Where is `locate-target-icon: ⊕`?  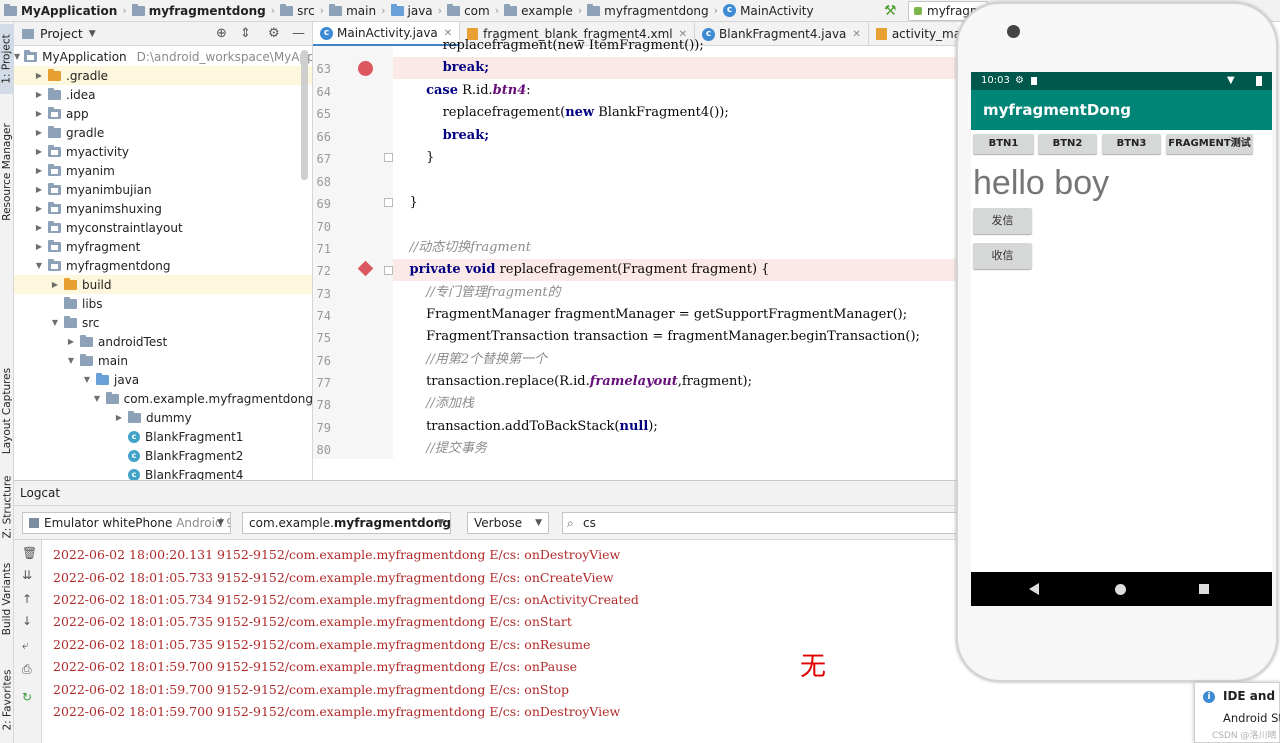
locate-target-icon: ⊕ is located at coordinates (221, 33).